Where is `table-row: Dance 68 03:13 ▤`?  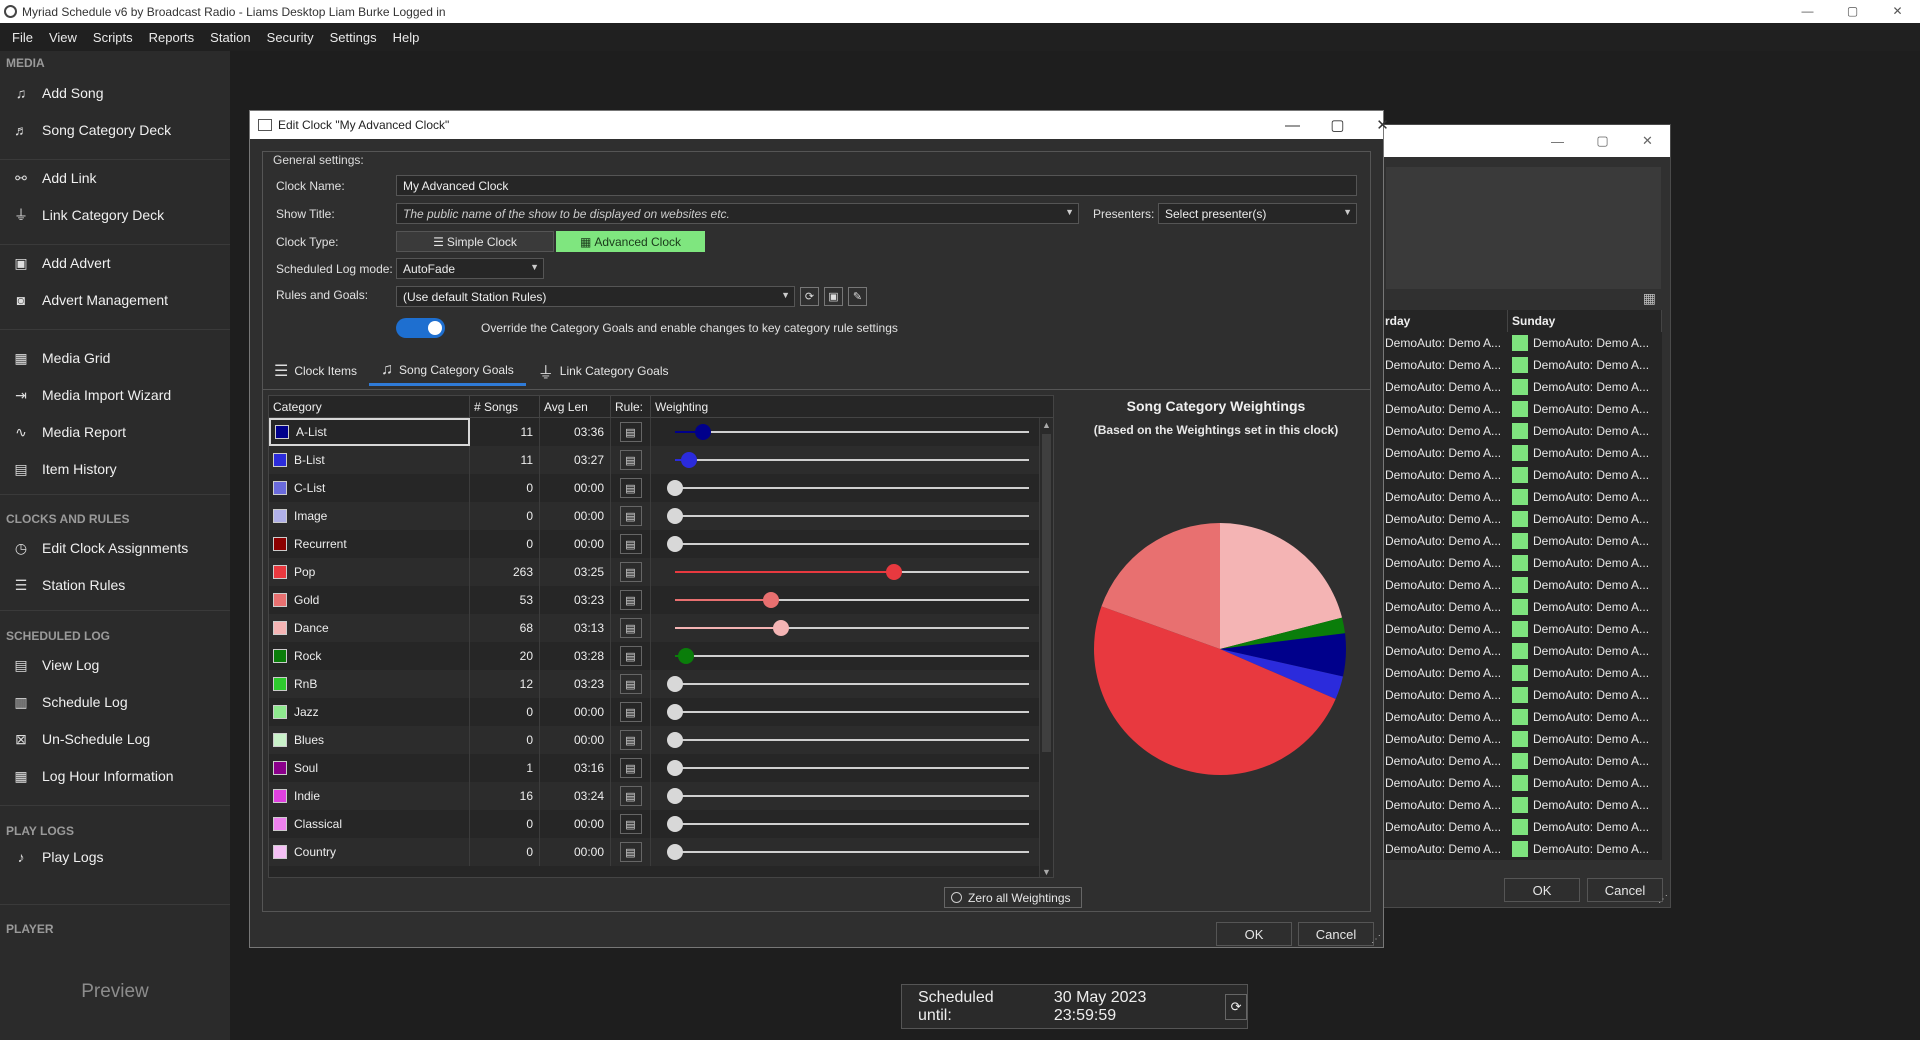
table-row: Dance 68 03:13 ▤ is located at coordinates (660, 628).